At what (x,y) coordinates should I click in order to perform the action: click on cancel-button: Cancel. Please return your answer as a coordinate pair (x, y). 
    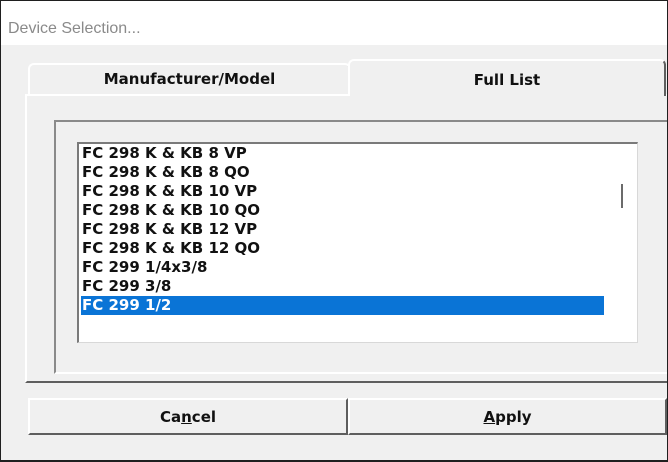
    Looking at the image, I should click on (188, 416).